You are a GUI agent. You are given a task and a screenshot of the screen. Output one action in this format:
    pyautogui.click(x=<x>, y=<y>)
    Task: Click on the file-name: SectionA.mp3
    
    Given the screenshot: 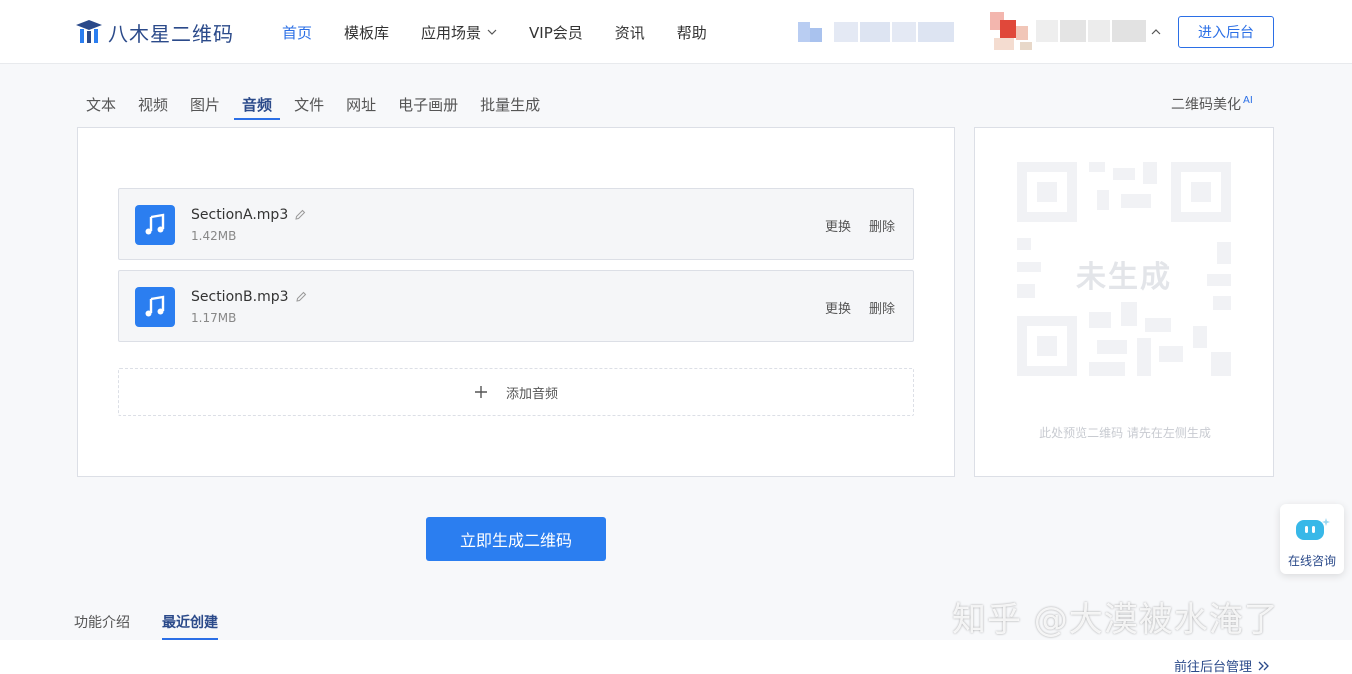 What is the action you would take?
    pyautogui.click(x=248, y=215)
    